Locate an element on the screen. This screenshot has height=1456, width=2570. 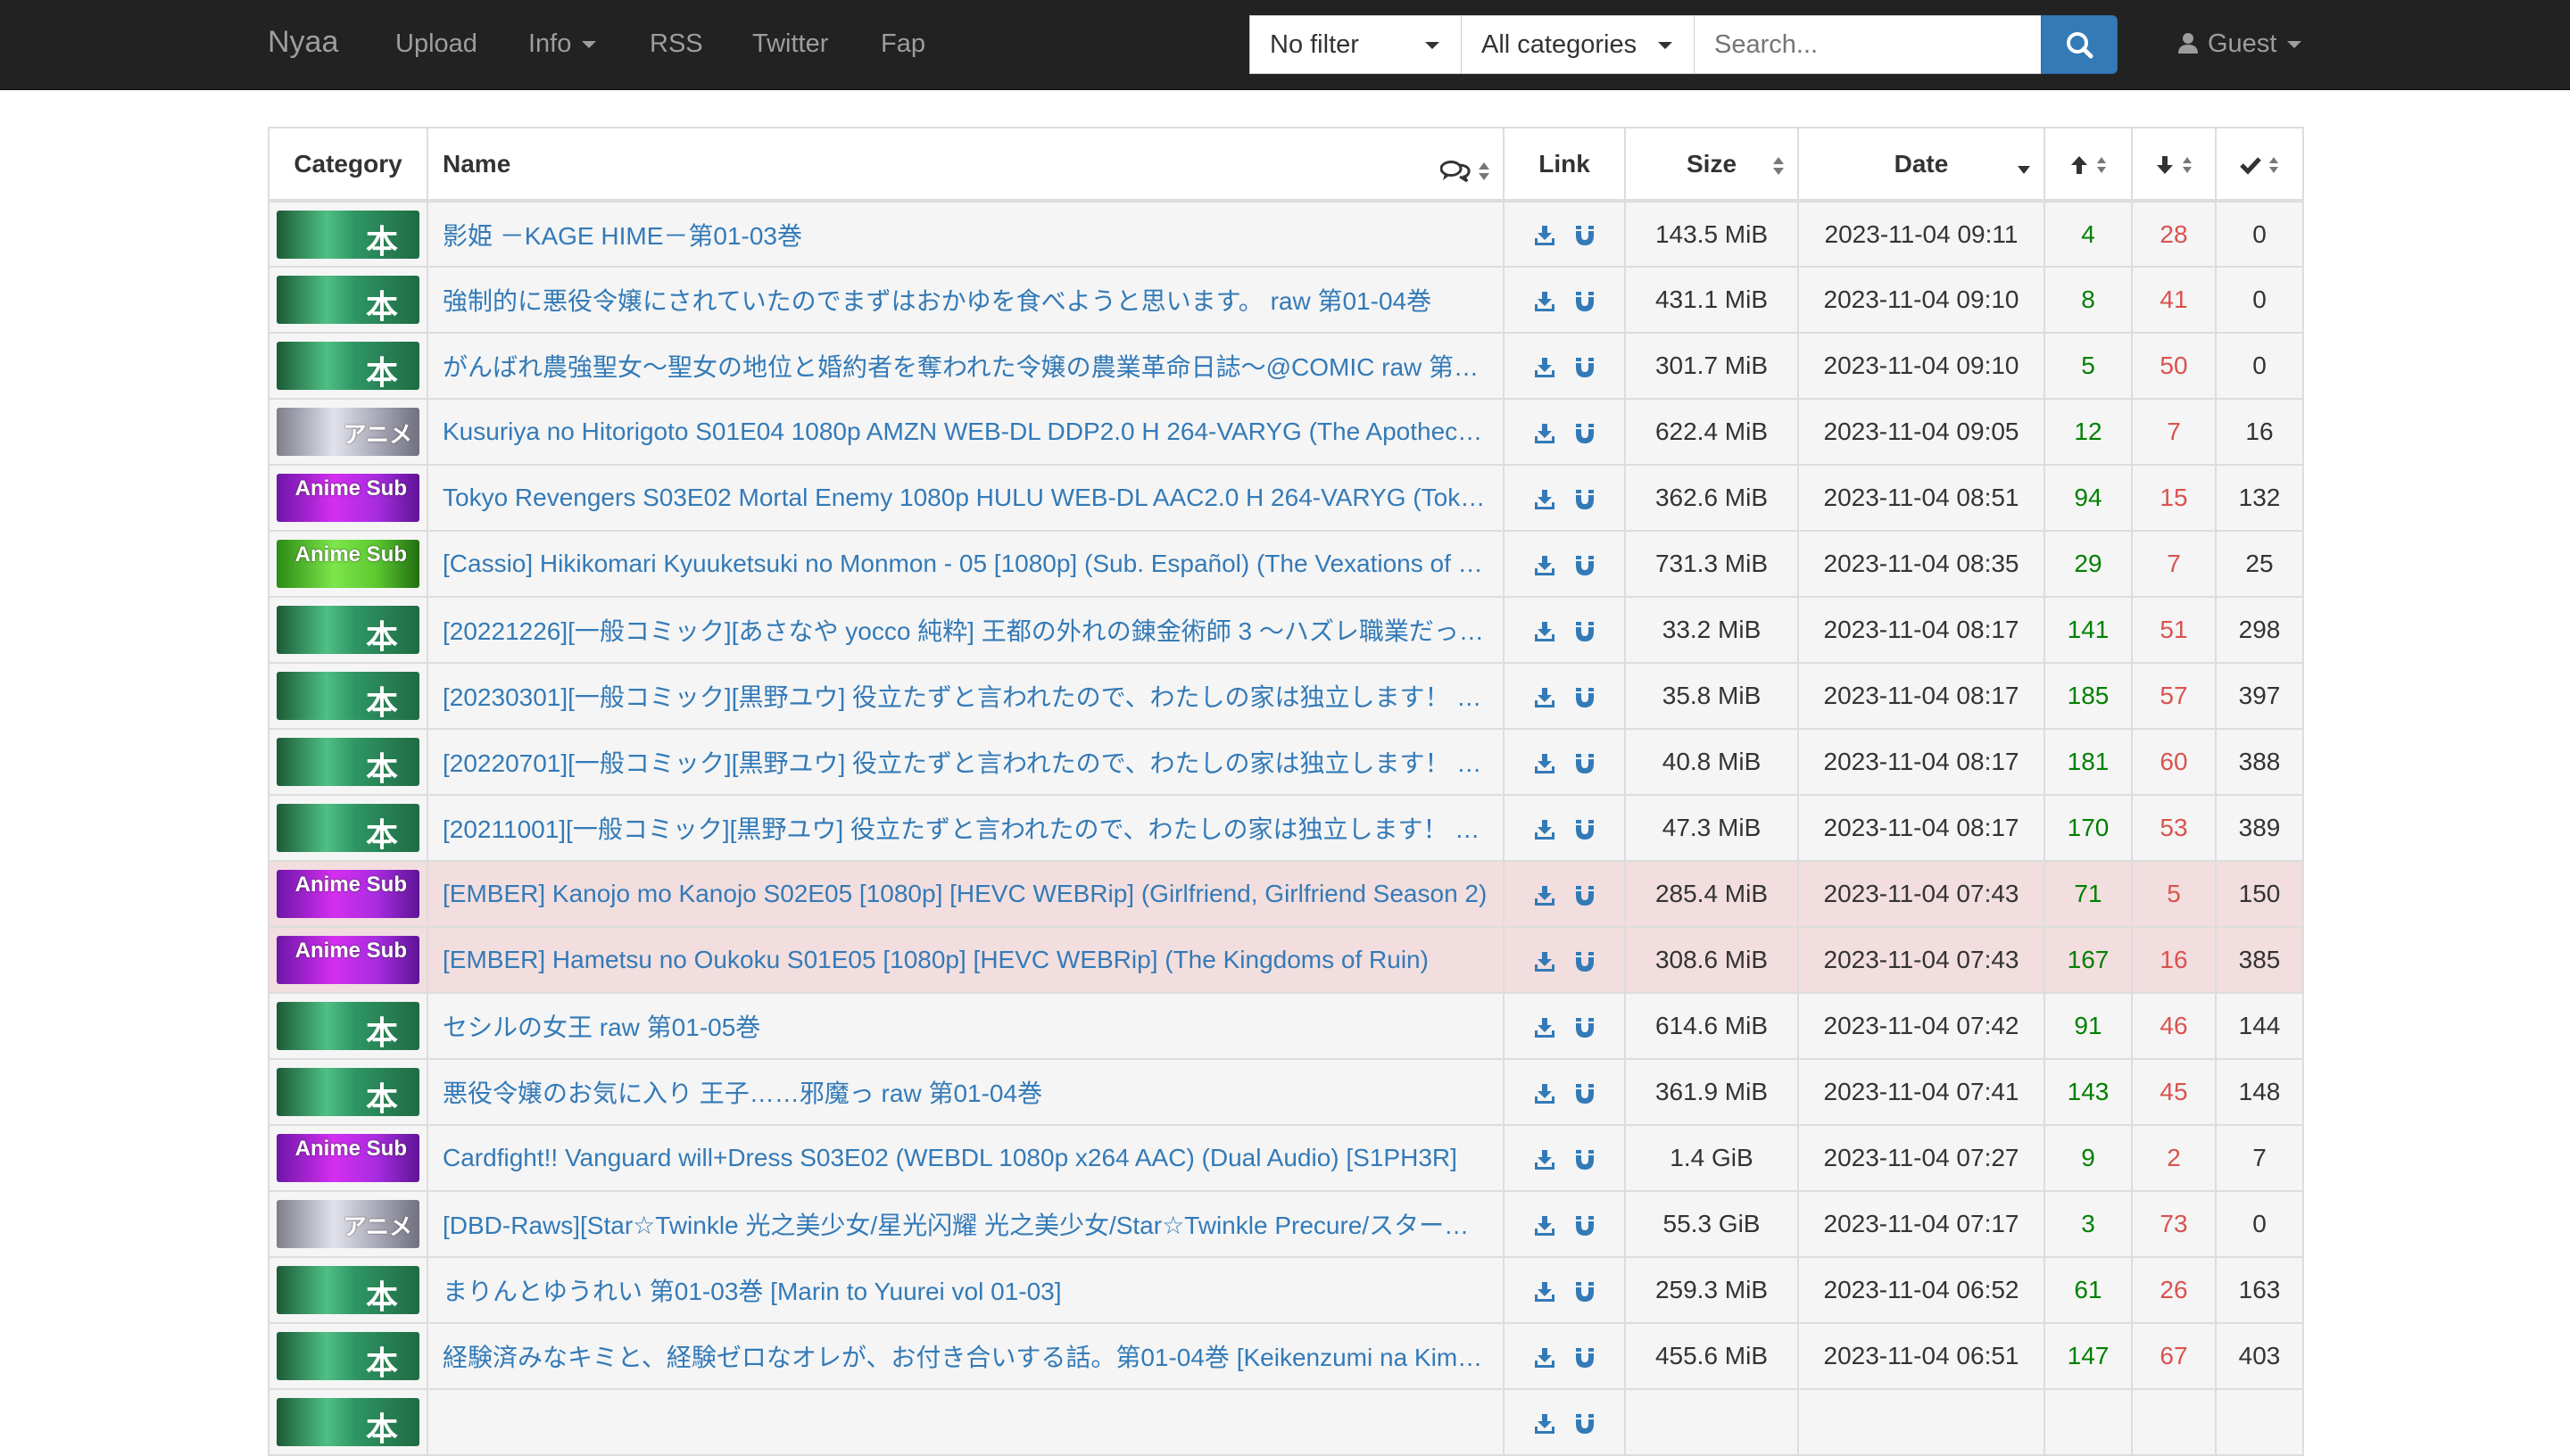
nav-upload: Upload is located at coordinates (436, 44).